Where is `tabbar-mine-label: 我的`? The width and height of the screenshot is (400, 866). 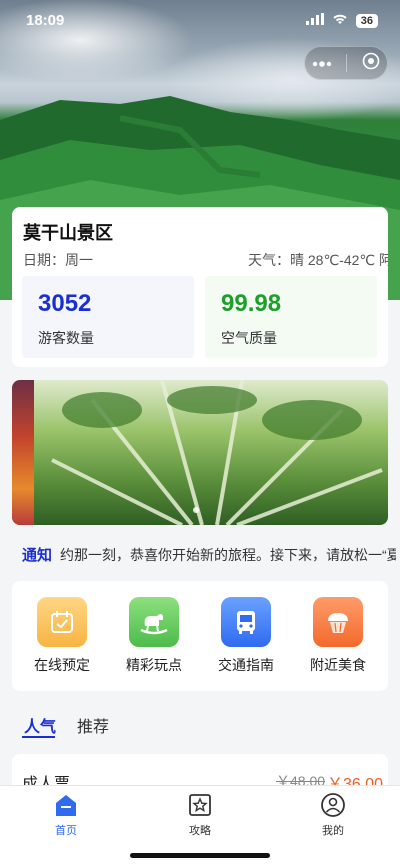 tabbar-mine-label: 我的 is located at coordinates (333, 831).